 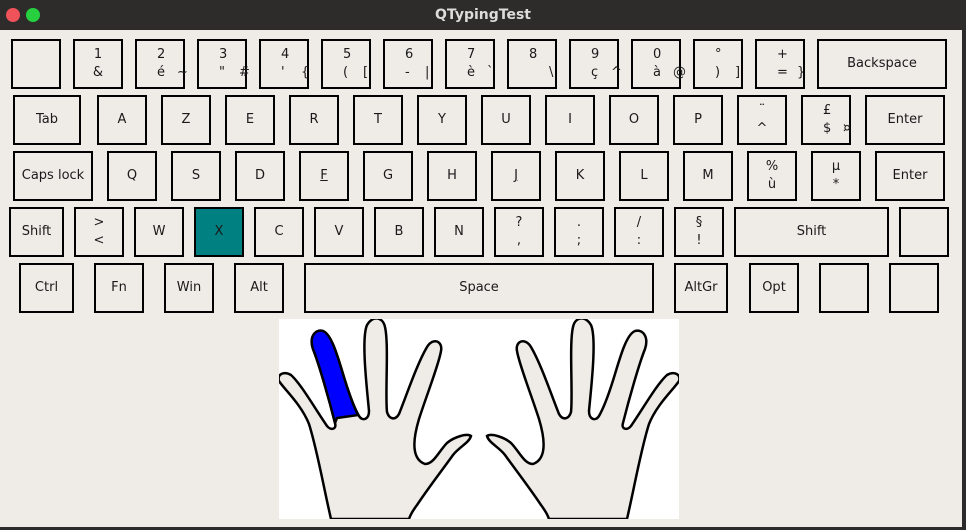 I want to click on key-o: O, so click(x=634, y=120).